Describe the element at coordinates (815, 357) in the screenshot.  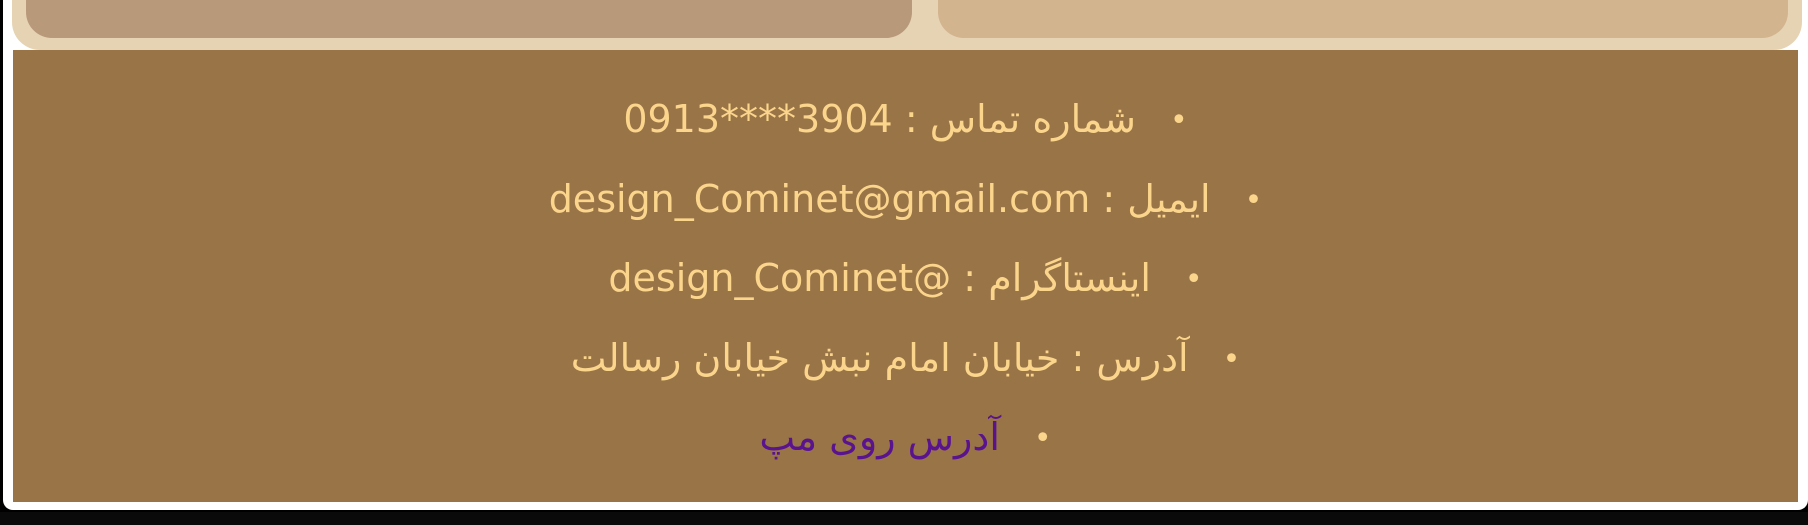
I see `address-value: خیابان امام نبش خیابان رسالت` at that location.